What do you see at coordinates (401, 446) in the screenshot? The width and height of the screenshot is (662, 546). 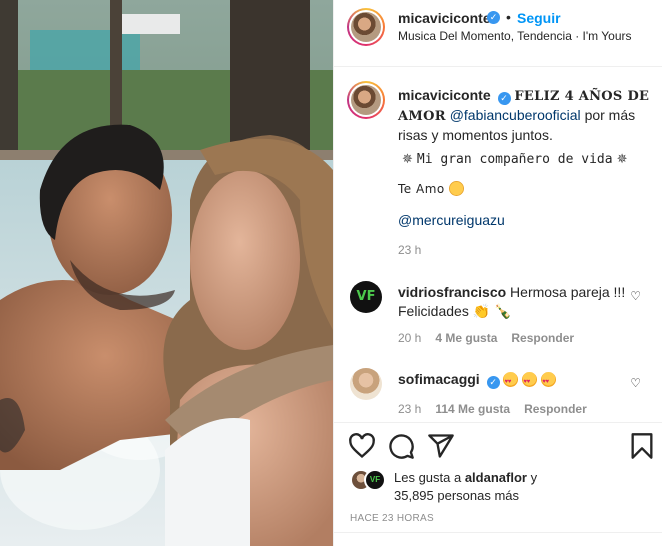 I see `comment-icon` at bounding box center [401, 446].